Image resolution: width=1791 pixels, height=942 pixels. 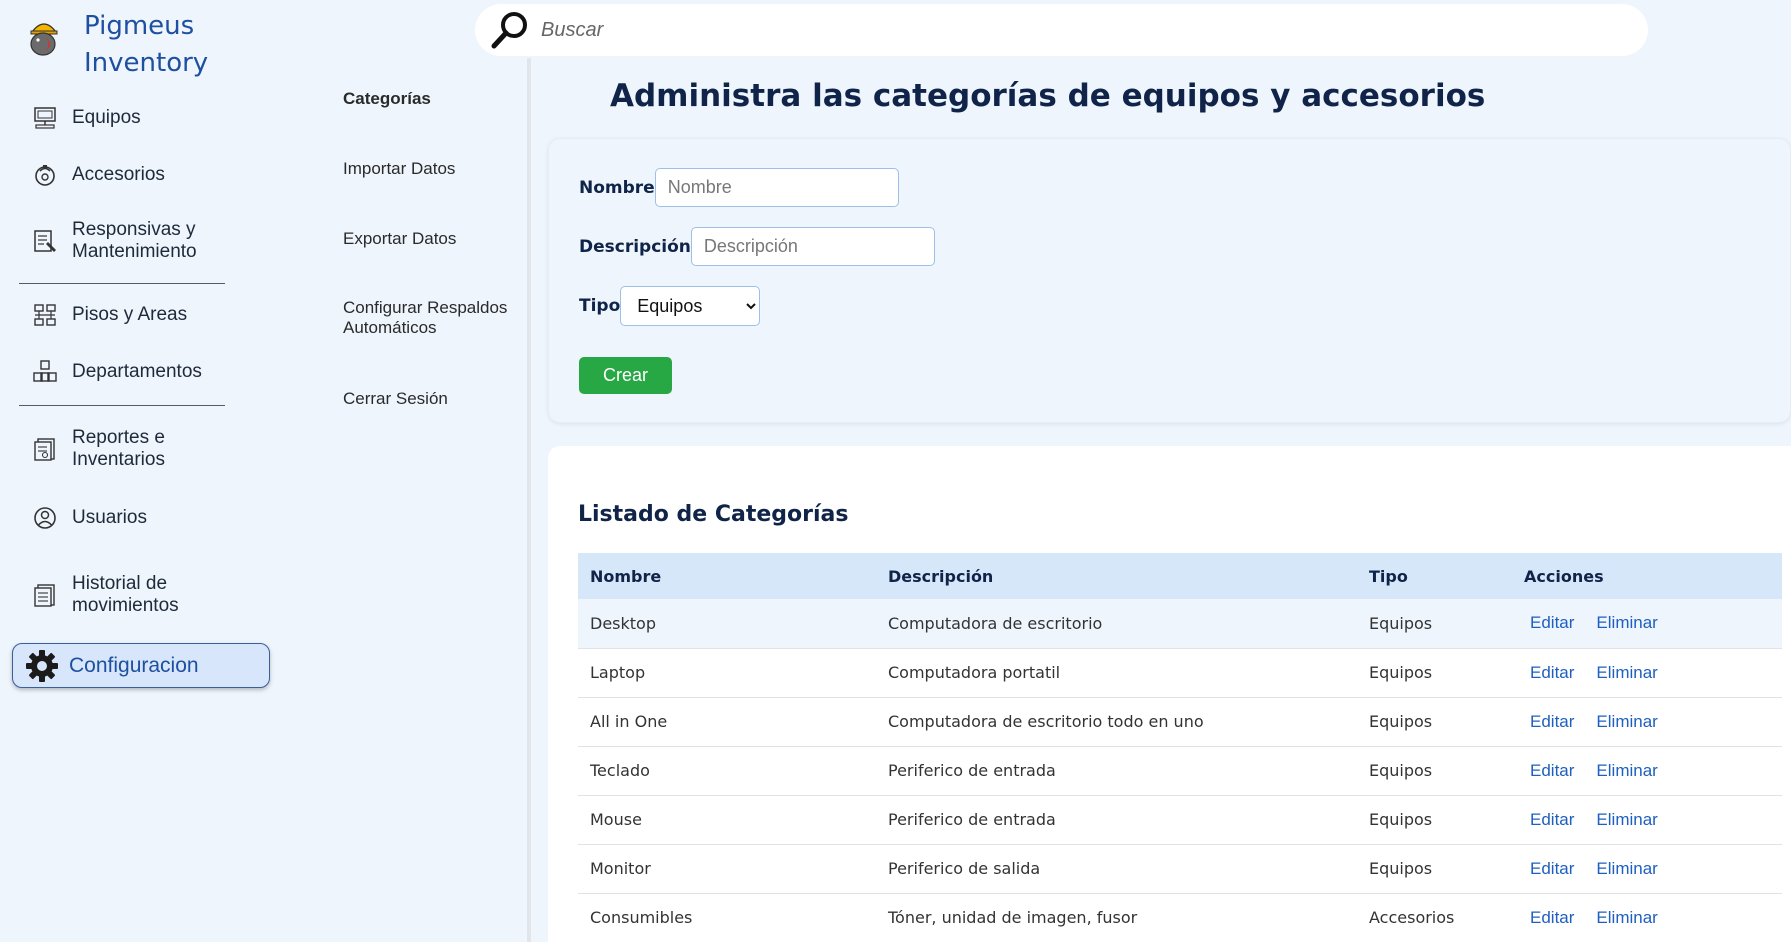 What do you see at coordinates (45, 371) in the screenshot?
I see `departments-icon` at bounding box center [45, 371].